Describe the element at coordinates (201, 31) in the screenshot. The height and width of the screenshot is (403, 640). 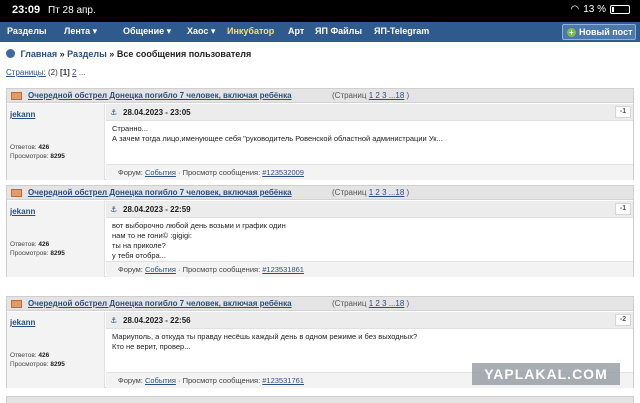
I see `nav-chaos: Хаос ▾` at that location.